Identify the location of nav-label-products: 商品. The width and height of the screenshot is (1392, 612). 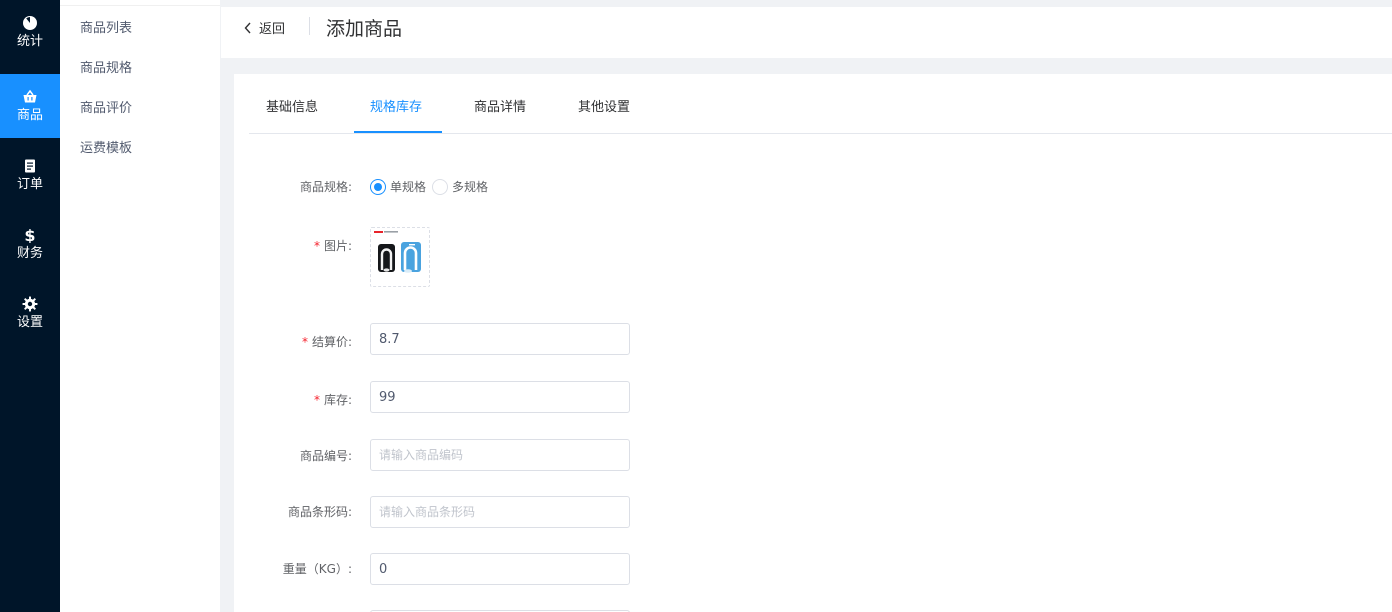
(29, 115).